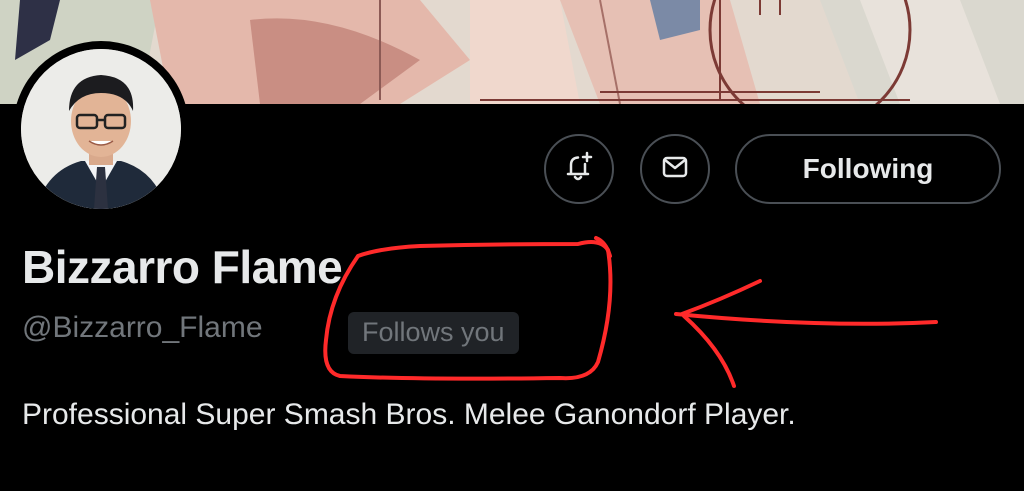 The height and width of the screenshot is (491, 1024). I want to click on annotation-circle-tail, so click(603, 247).